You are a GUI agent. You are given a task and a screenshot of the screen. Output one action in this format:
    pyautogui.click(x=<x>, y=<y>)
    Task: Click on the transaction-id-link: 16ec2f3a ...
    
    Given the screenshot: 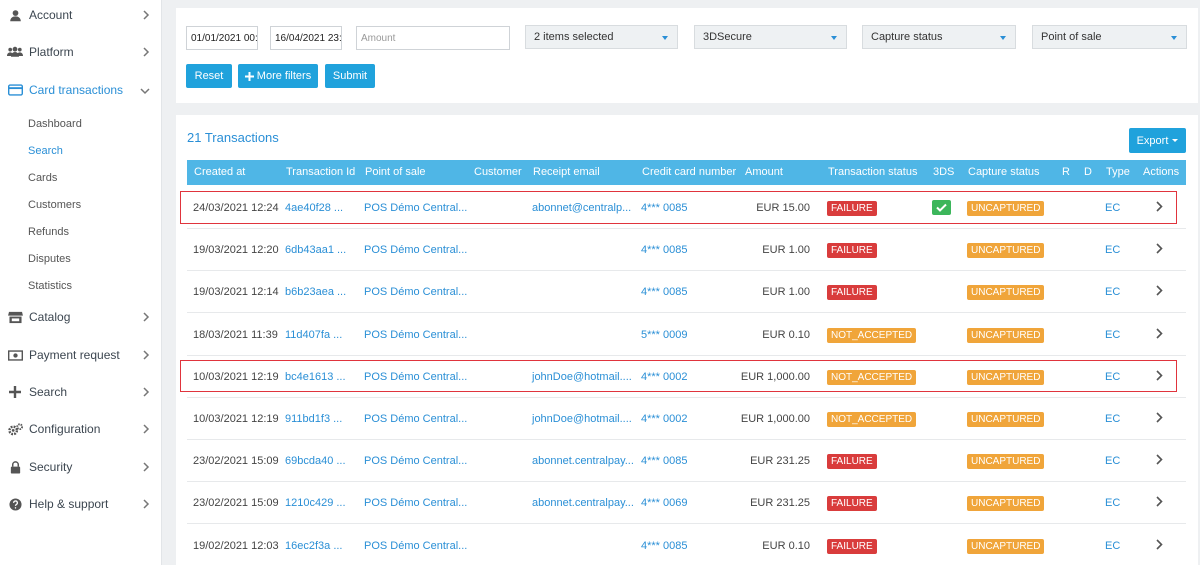 What is the action you would take?
    pyautogui.click(x=314, y=545)
    